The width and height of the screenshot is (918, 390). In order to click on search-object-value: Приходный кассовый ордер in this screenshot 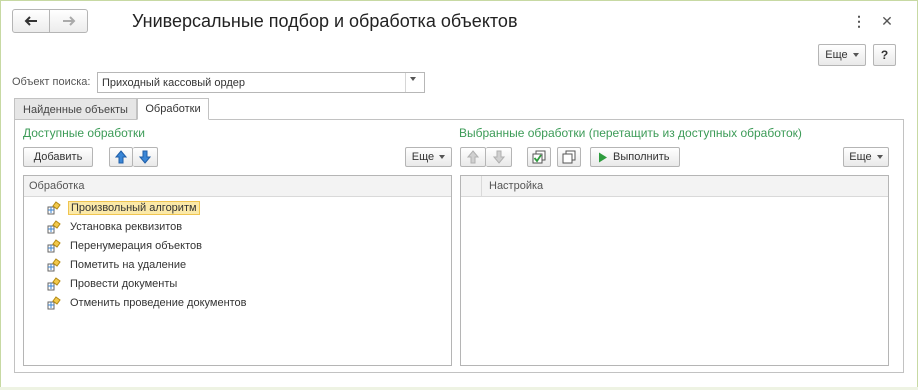, I will do `click(174, 83)`.